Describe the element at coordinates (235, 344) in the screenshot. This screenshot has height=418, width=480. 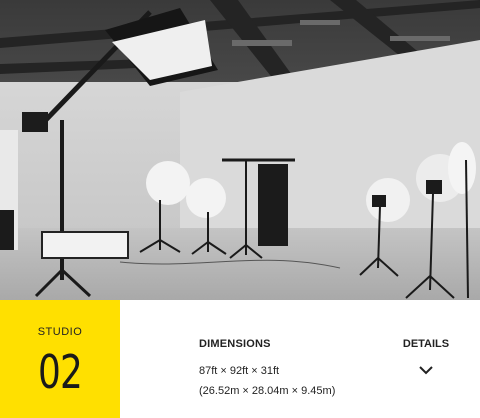
I see `dimensions-heading: DIMENSIONS` at that location.